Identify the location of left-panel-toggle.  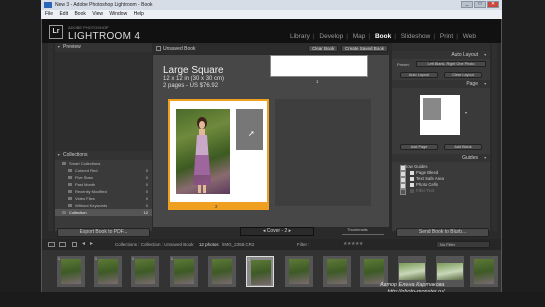
(50, 137).